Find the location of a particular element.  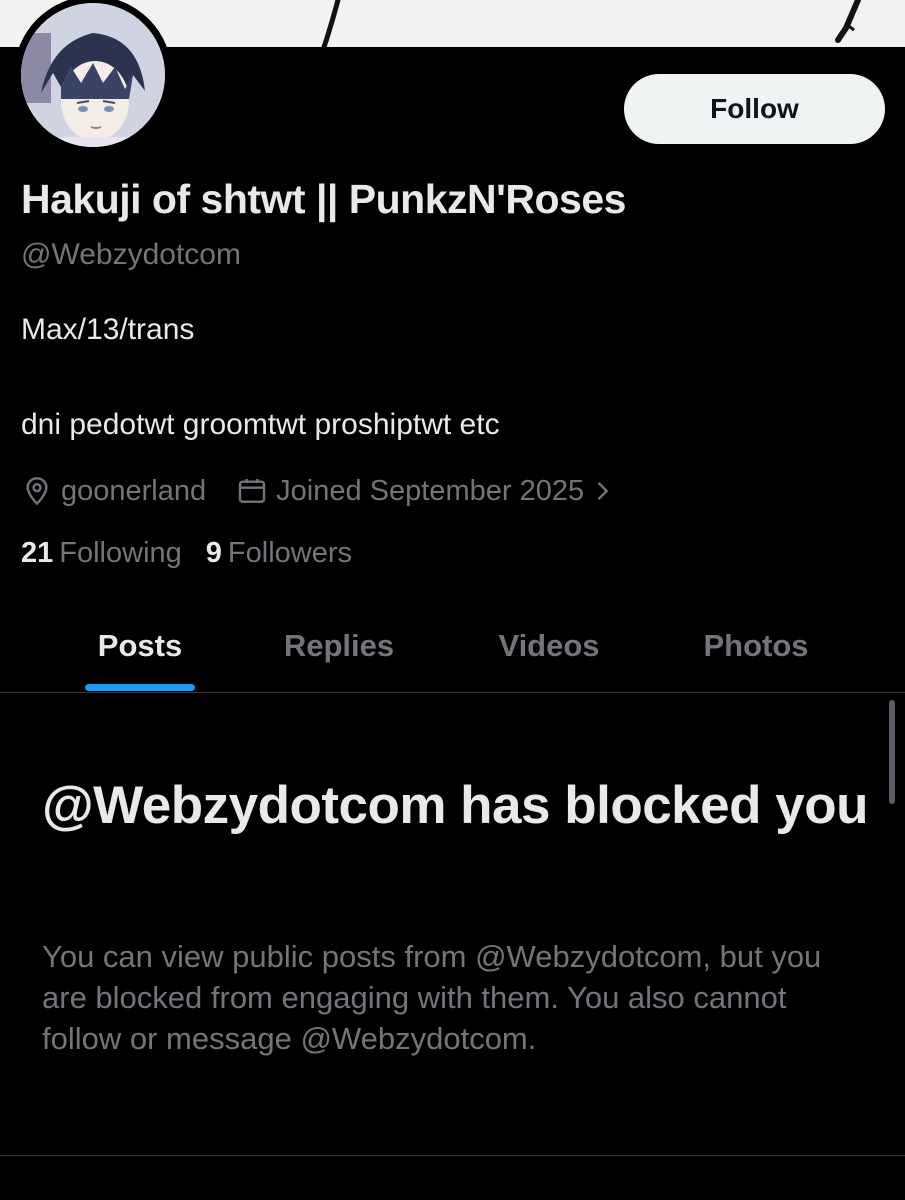

following-label: Following is located at coordinates (120, 553).